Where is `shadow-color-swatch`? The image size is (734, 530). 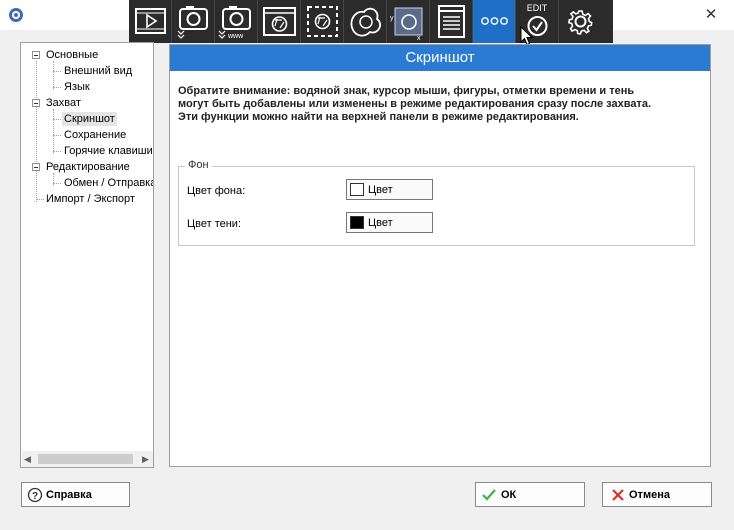 shadow-color-swatch is located at coordinates (357, 222).